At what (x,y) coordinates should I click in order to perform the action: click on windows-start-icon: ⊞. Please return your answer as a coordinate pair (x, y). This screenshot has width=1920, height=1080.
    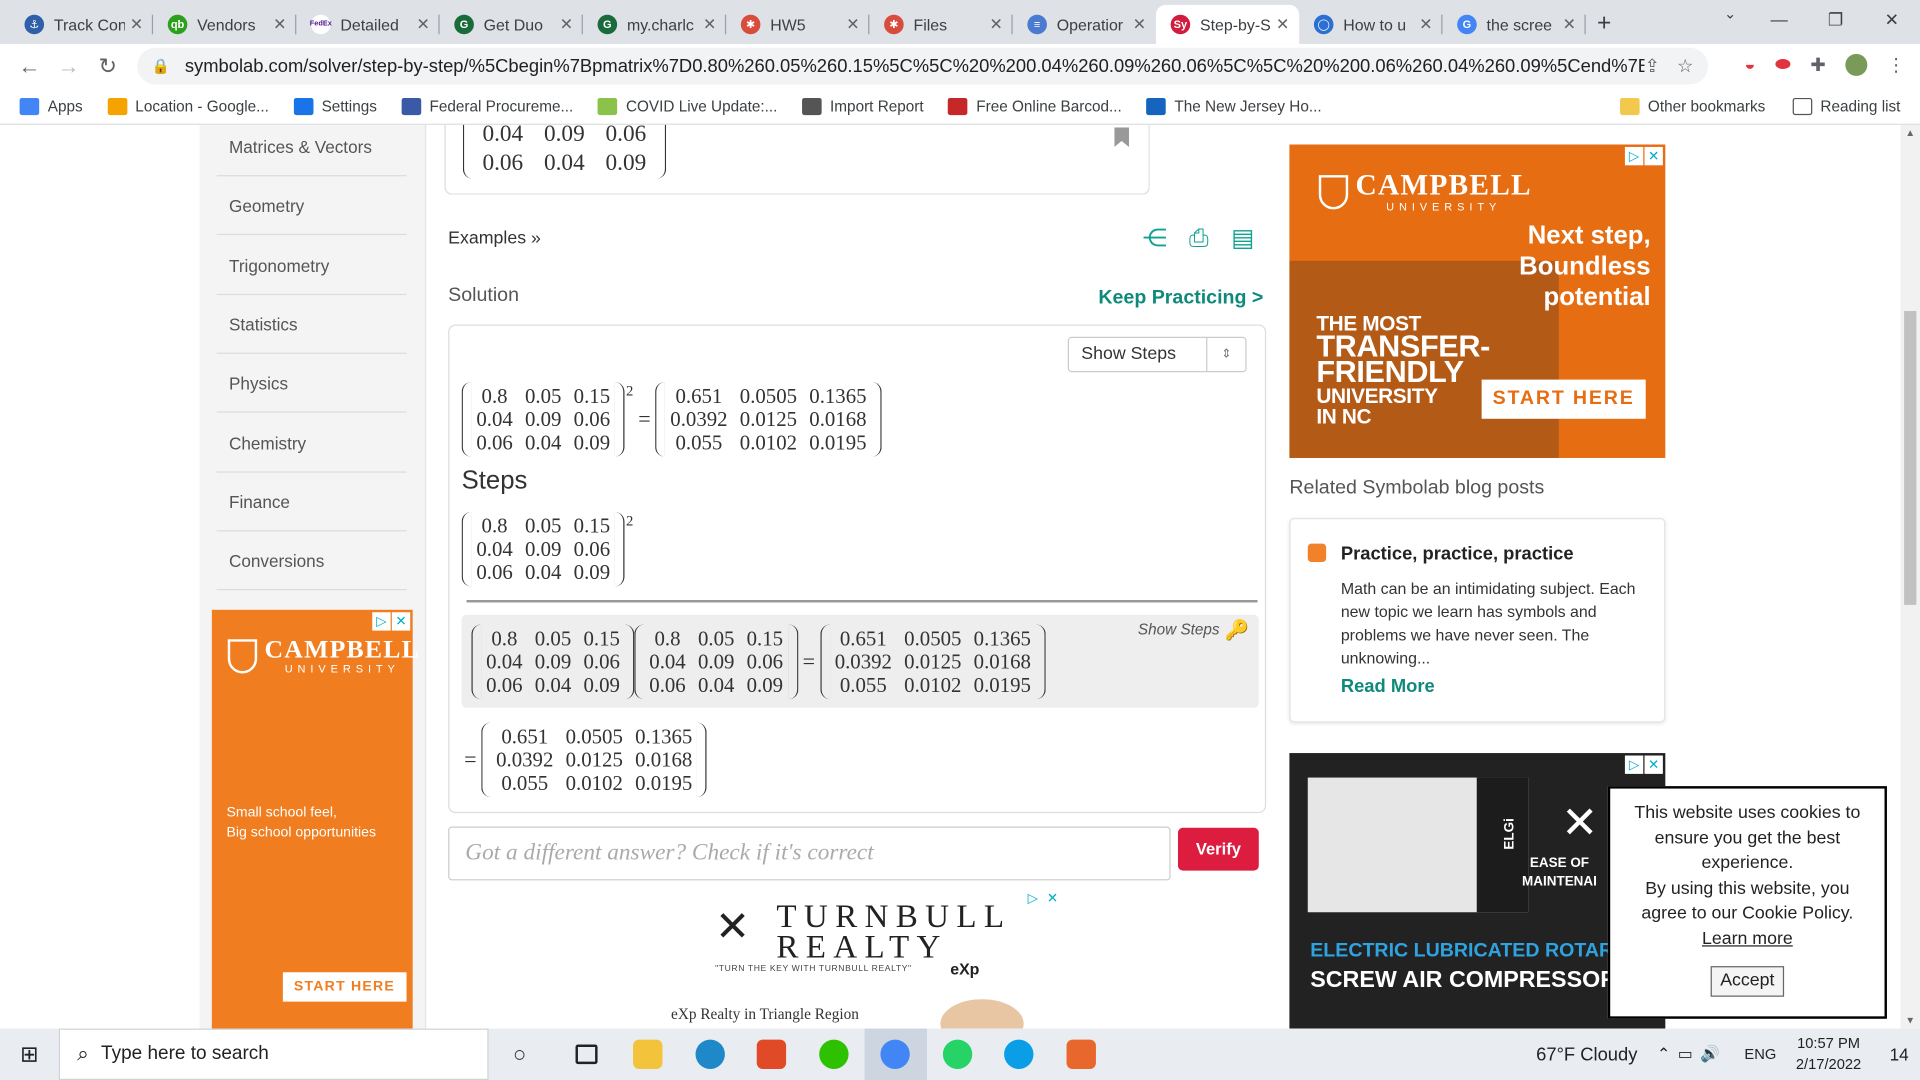
    Looking at the image, I should click on (29, 1054).